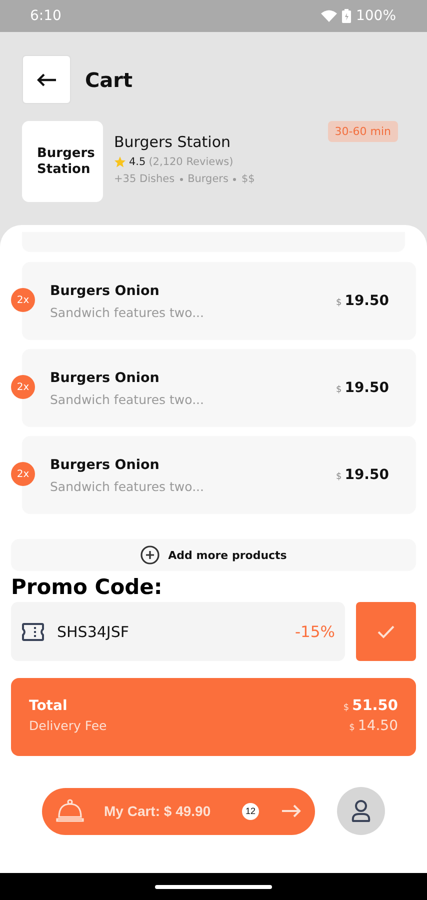  I want to click on promo-discount: -15%, so click(314, 631).